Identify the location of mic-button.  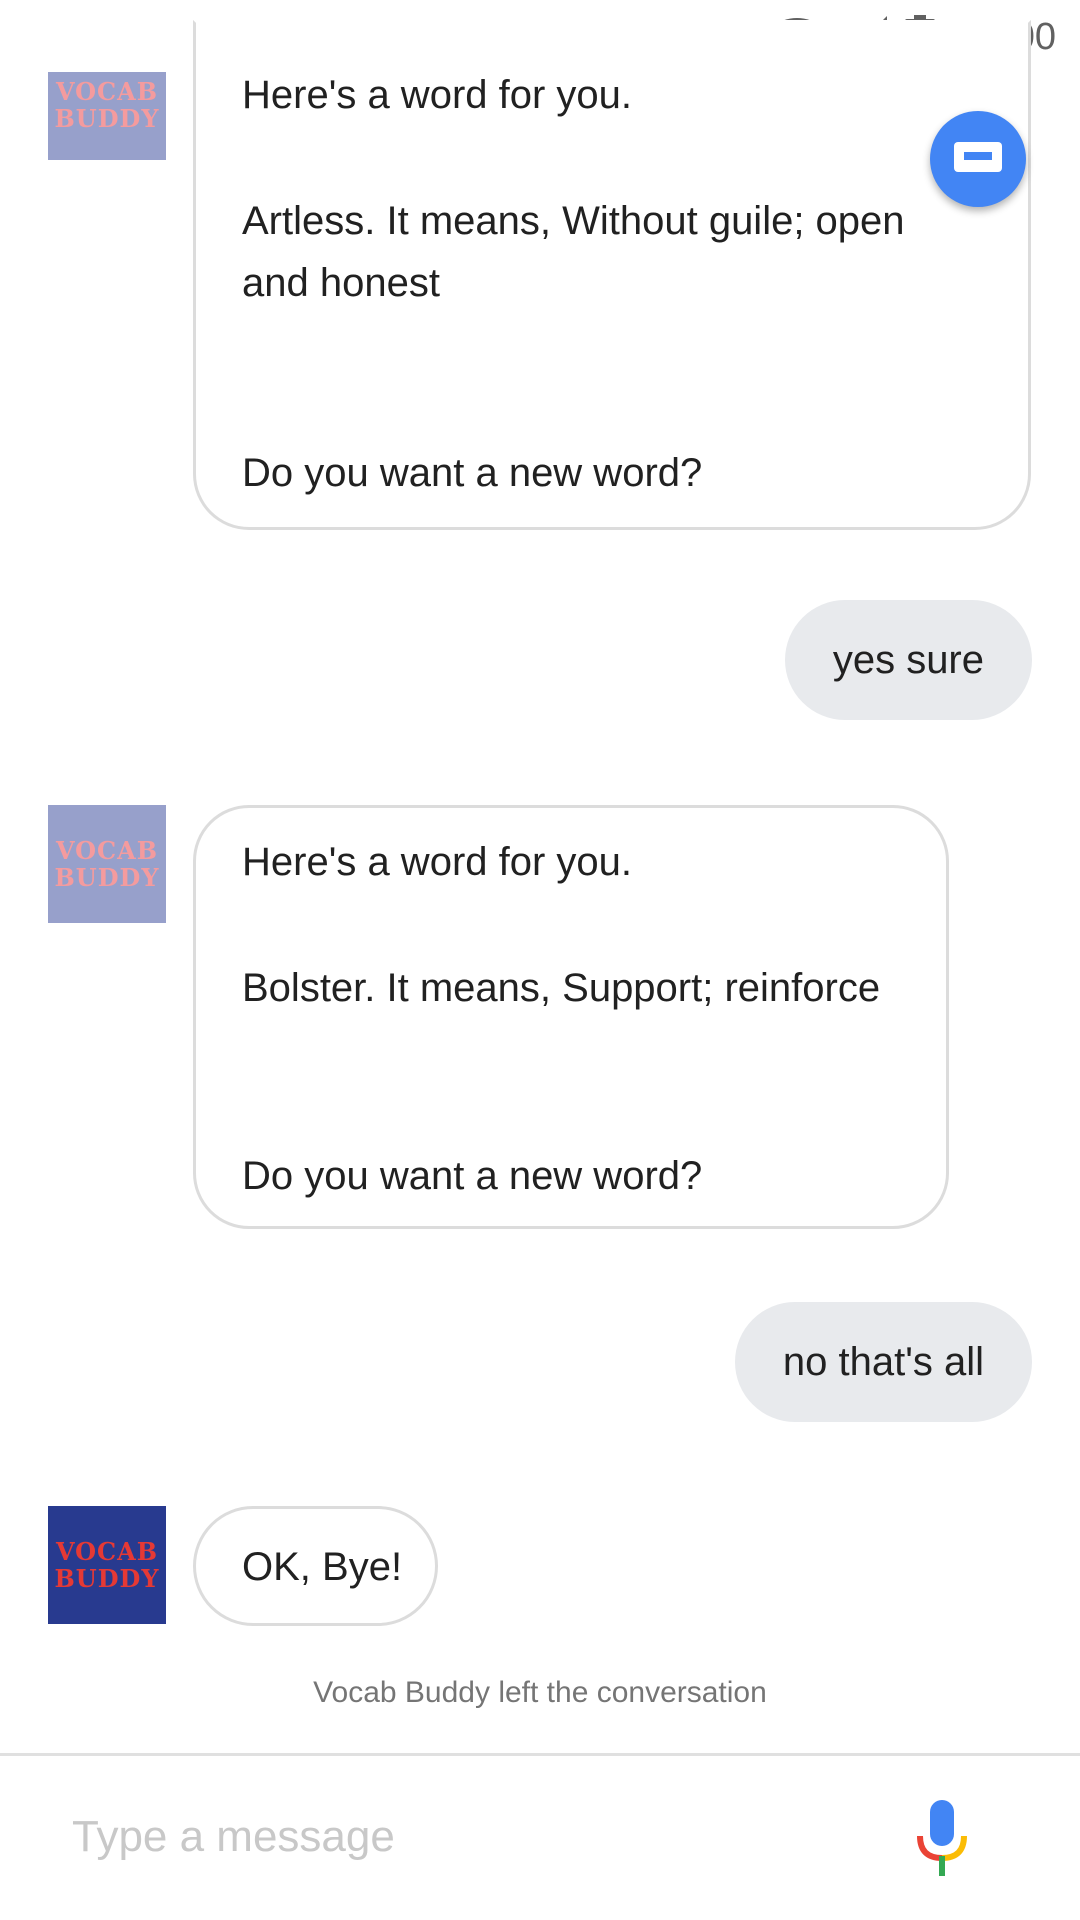
(942, 1840).